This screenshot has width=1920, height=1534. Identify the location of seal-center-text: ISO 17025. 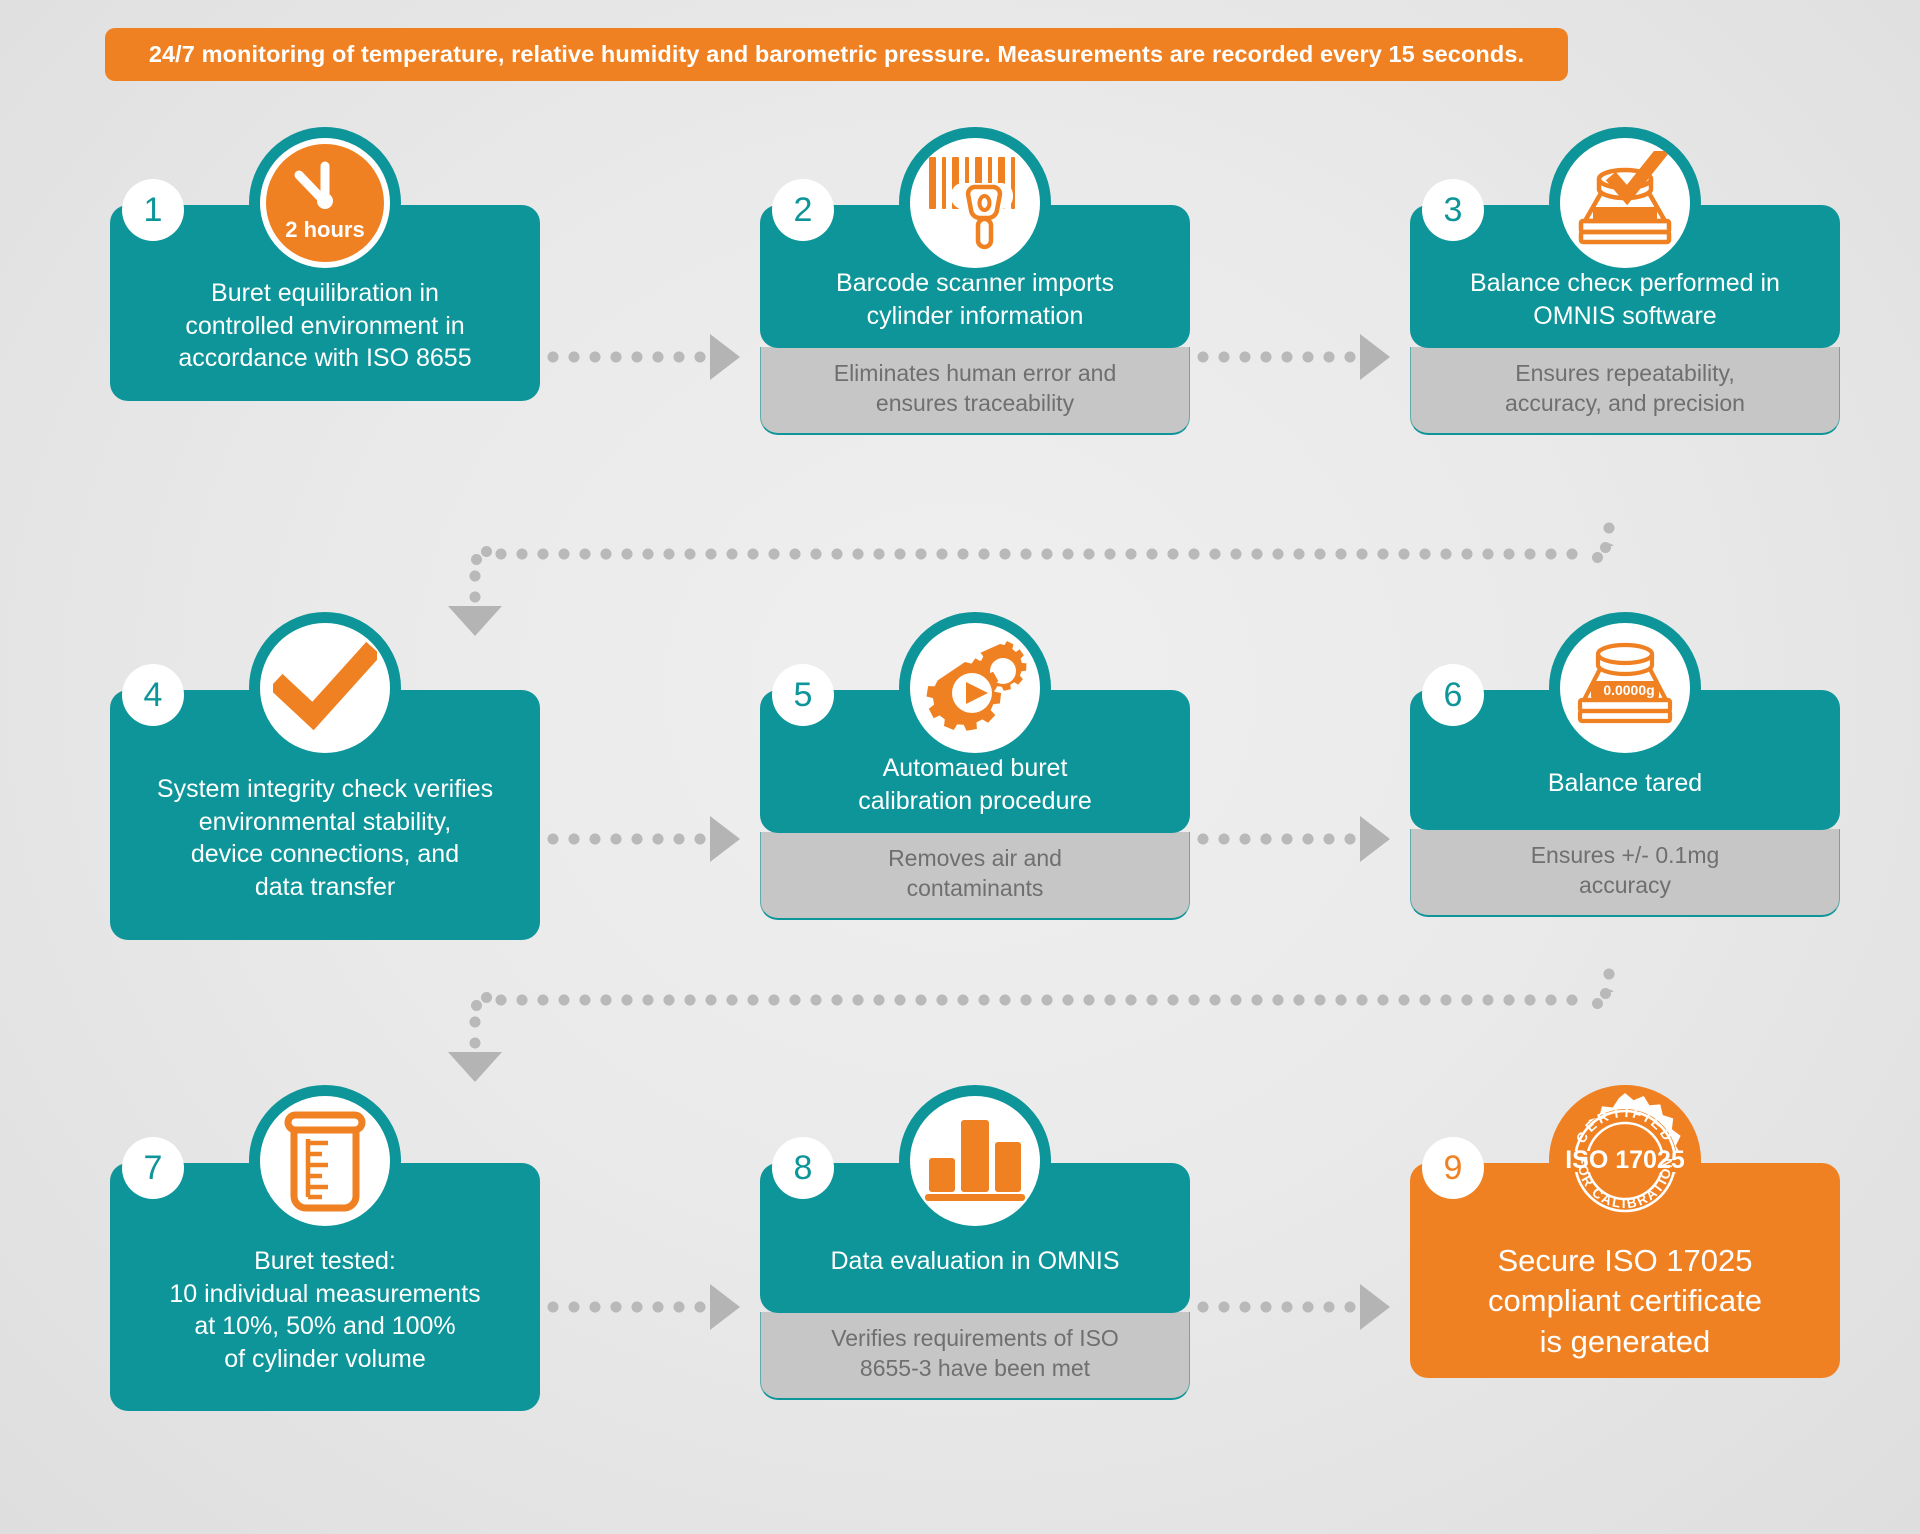
(1625, 1160).